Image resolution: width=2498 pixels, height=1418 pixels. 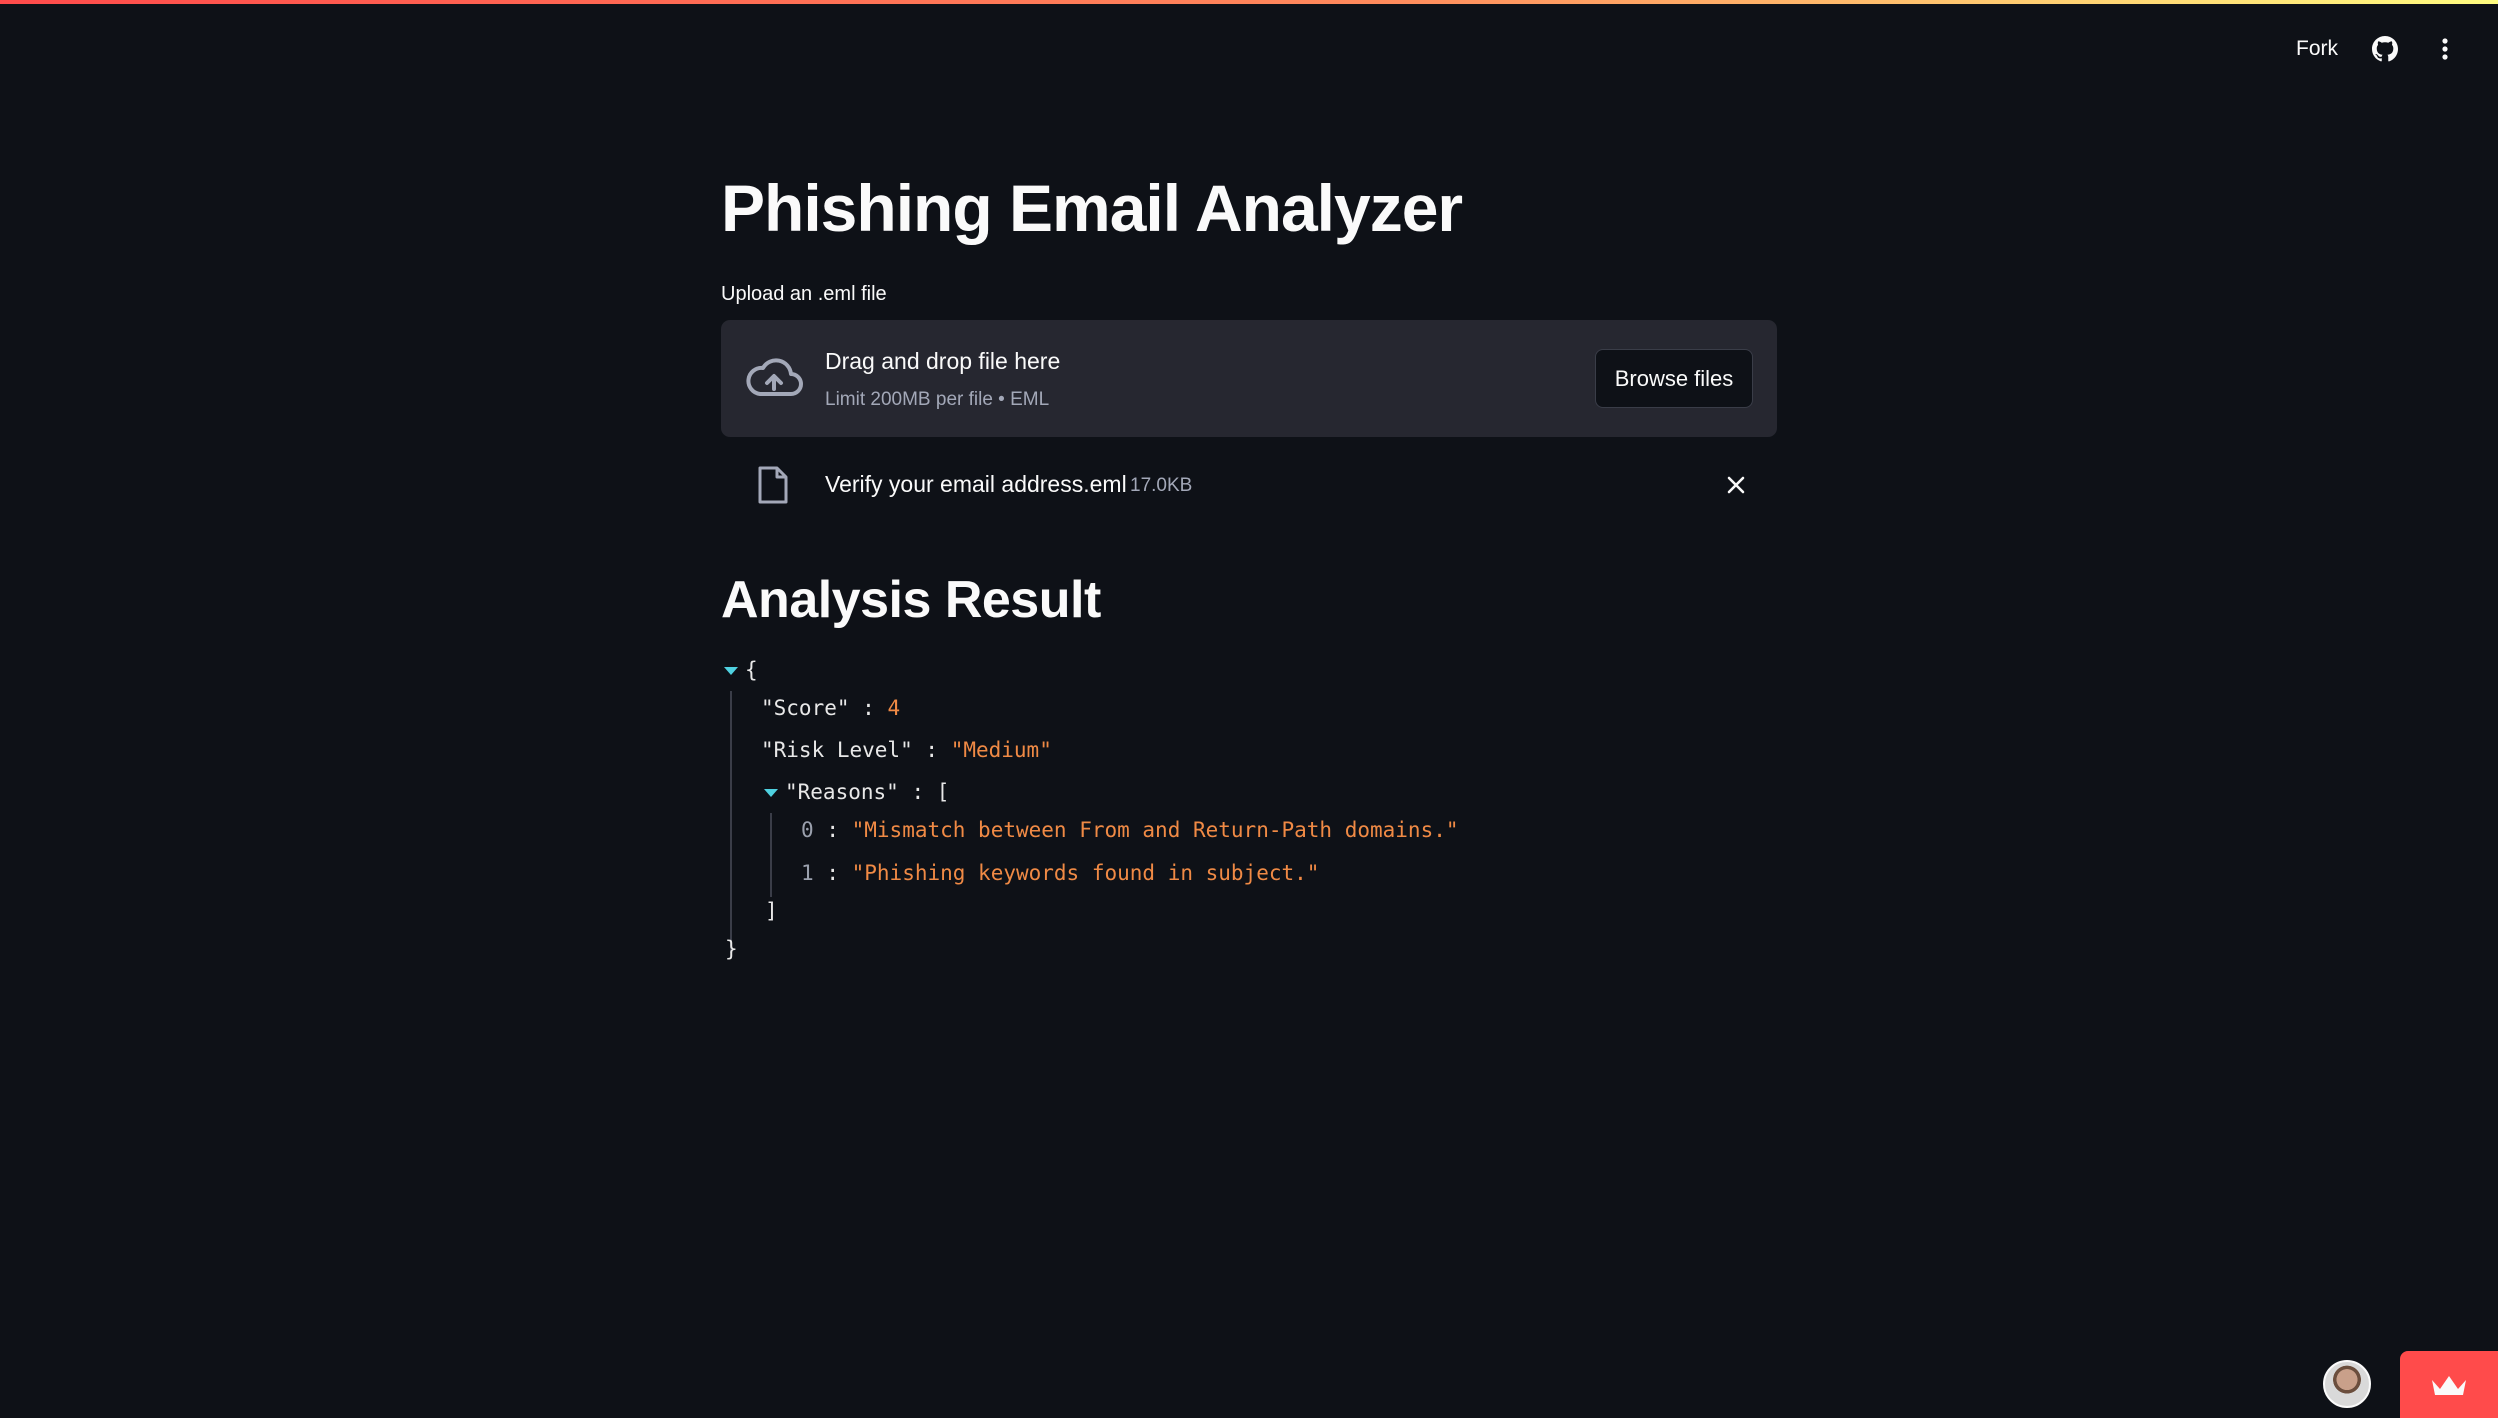 What do you see at coordinates (773, 485) in the screenshot?
I see `file-icon` at bounding box center [773, 485].